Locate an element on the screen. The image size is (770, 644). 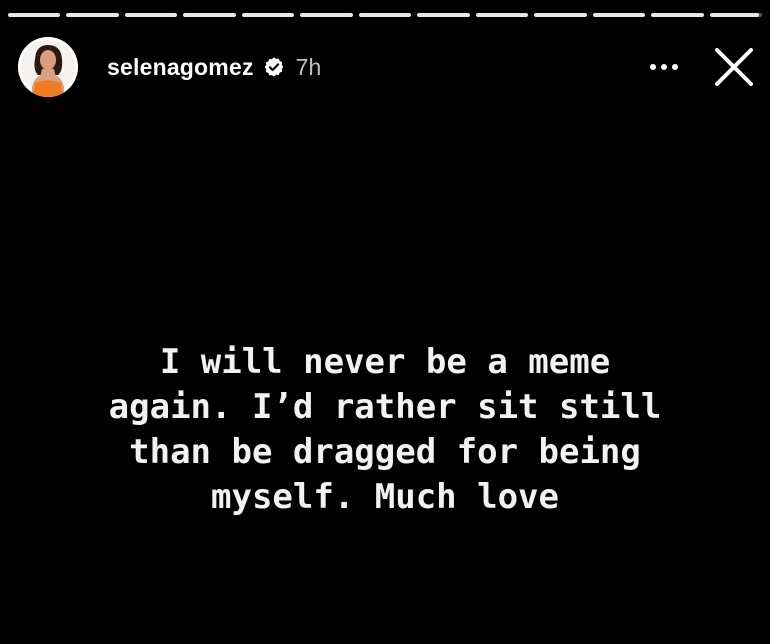
story-text-line: I will never be a meme is located at coordinates (385, 362).